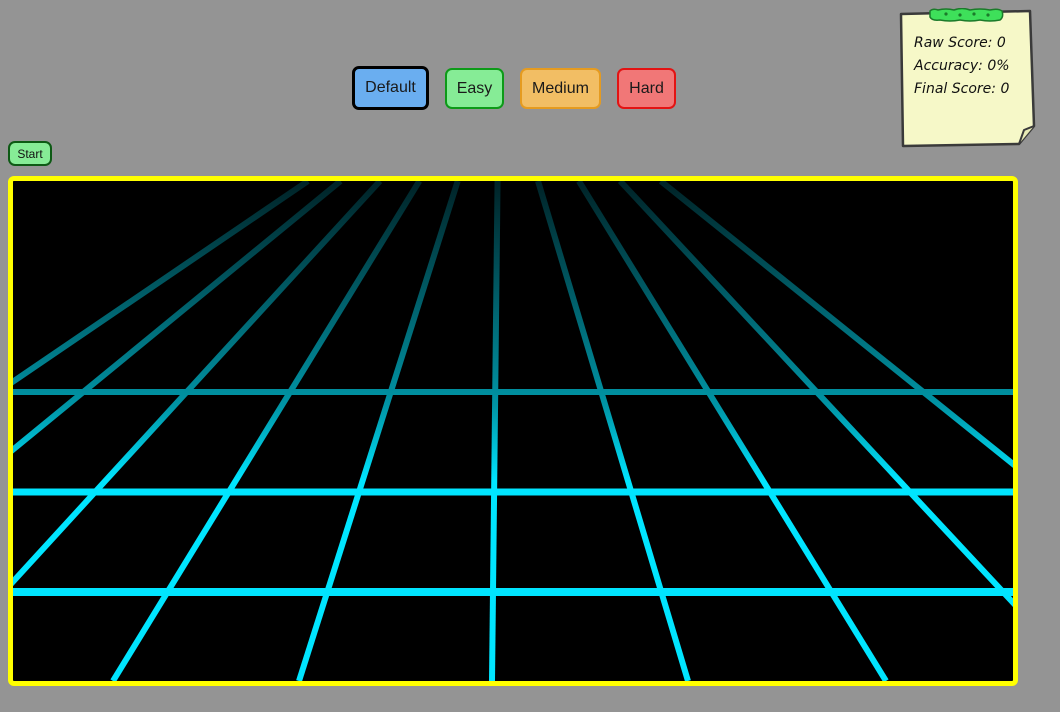 This screenshot has height=712, width=1060. Describe the element at coordinates (474, 88) in the screenshot. I see `difficulty-easy-button: Easy` at that location.